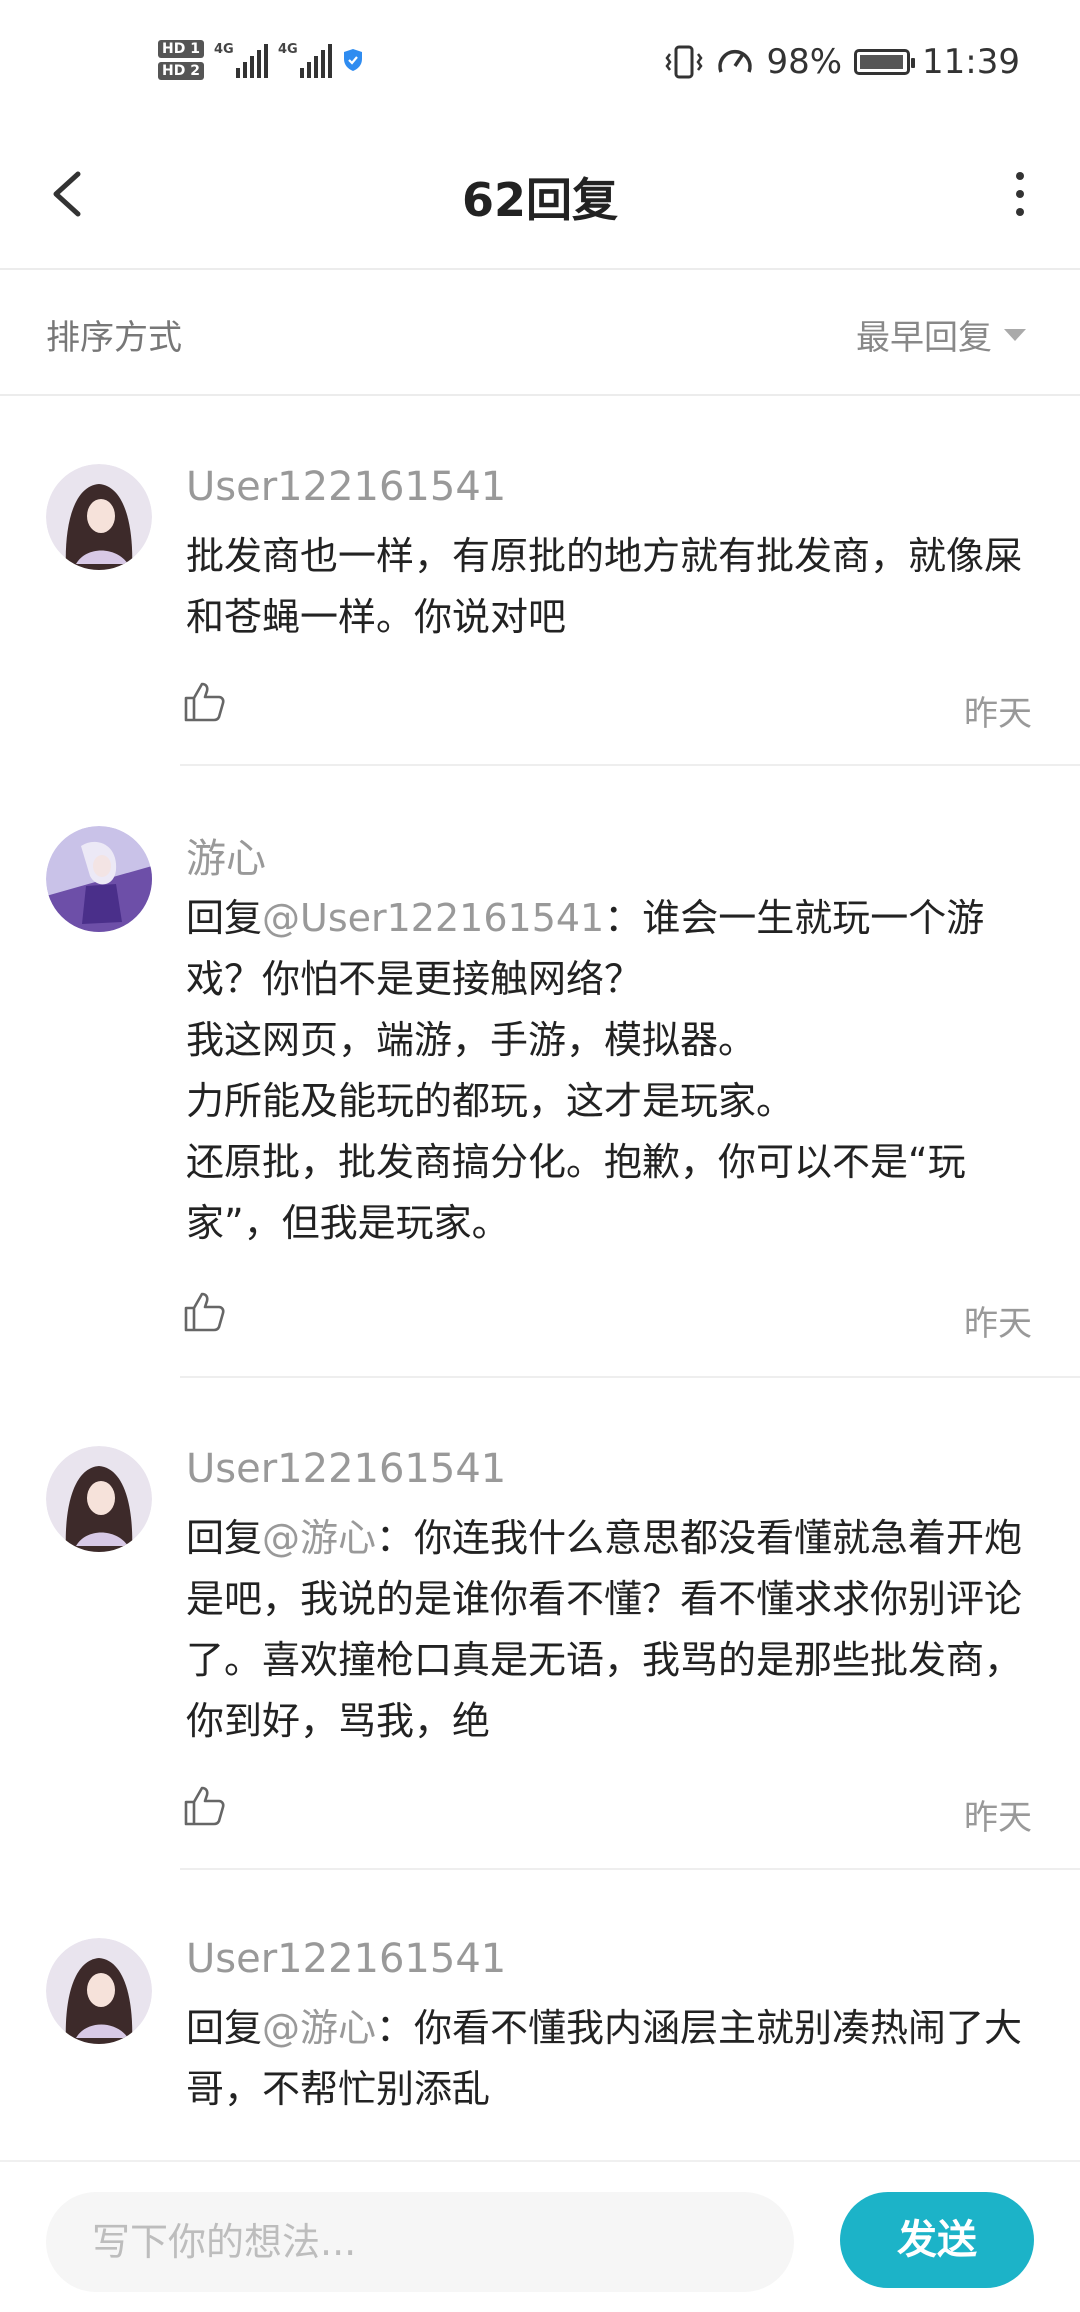  Describe the element at coordinates (433, 918) in the screenshot. I see `mention-link: @User122161541` at that location.